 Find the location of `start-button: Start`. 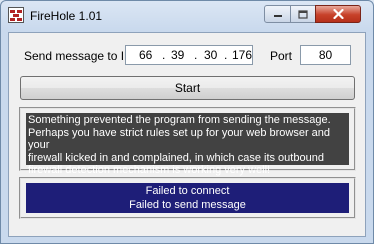

start-button: Start is located at coordinates (187, 88).